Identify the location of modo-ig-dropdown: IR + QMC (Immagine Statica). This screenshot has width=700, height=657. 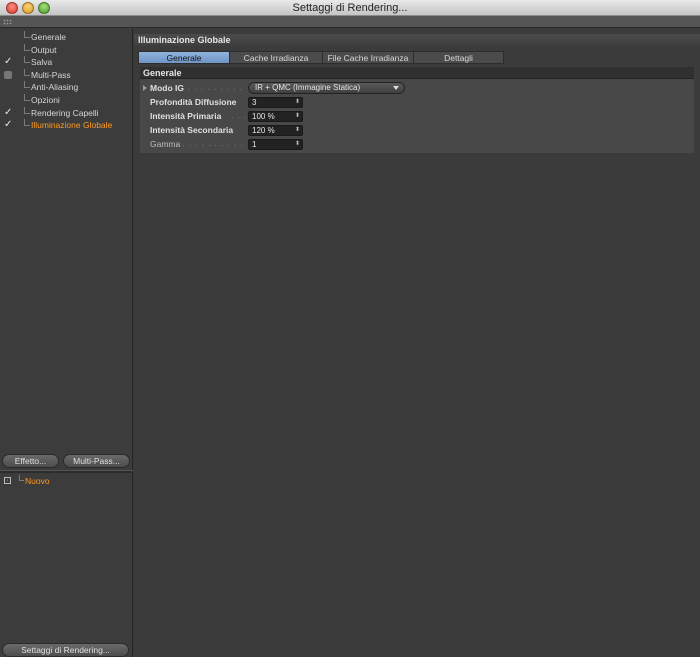
(326, 88).